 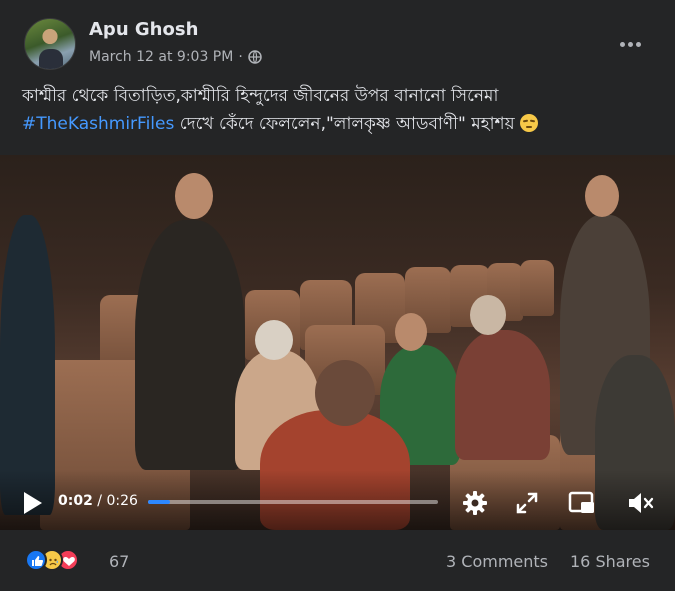 What do you see at coordinates (159, 502) in the screenshot?
I see `video-progress-fill` at bounding box center [159, 502].